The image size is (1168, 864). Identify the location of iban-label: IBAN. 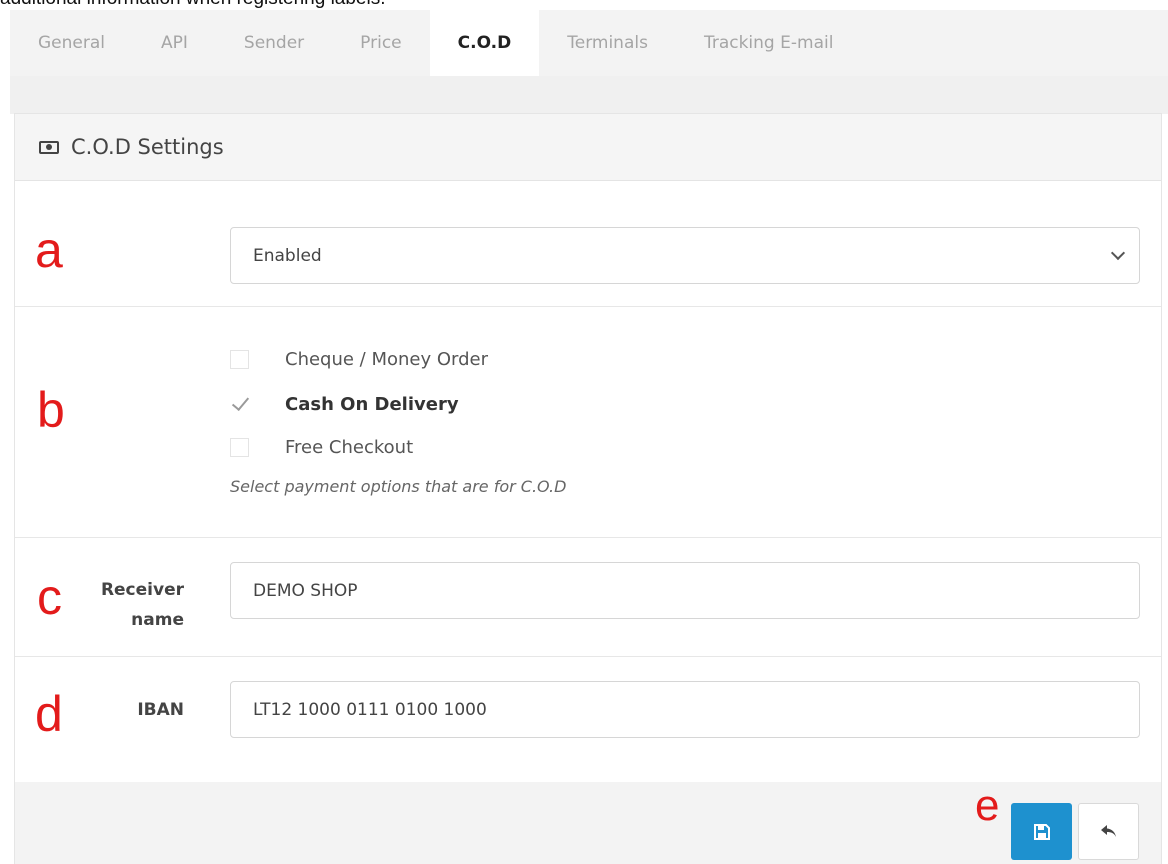
(160, 710).